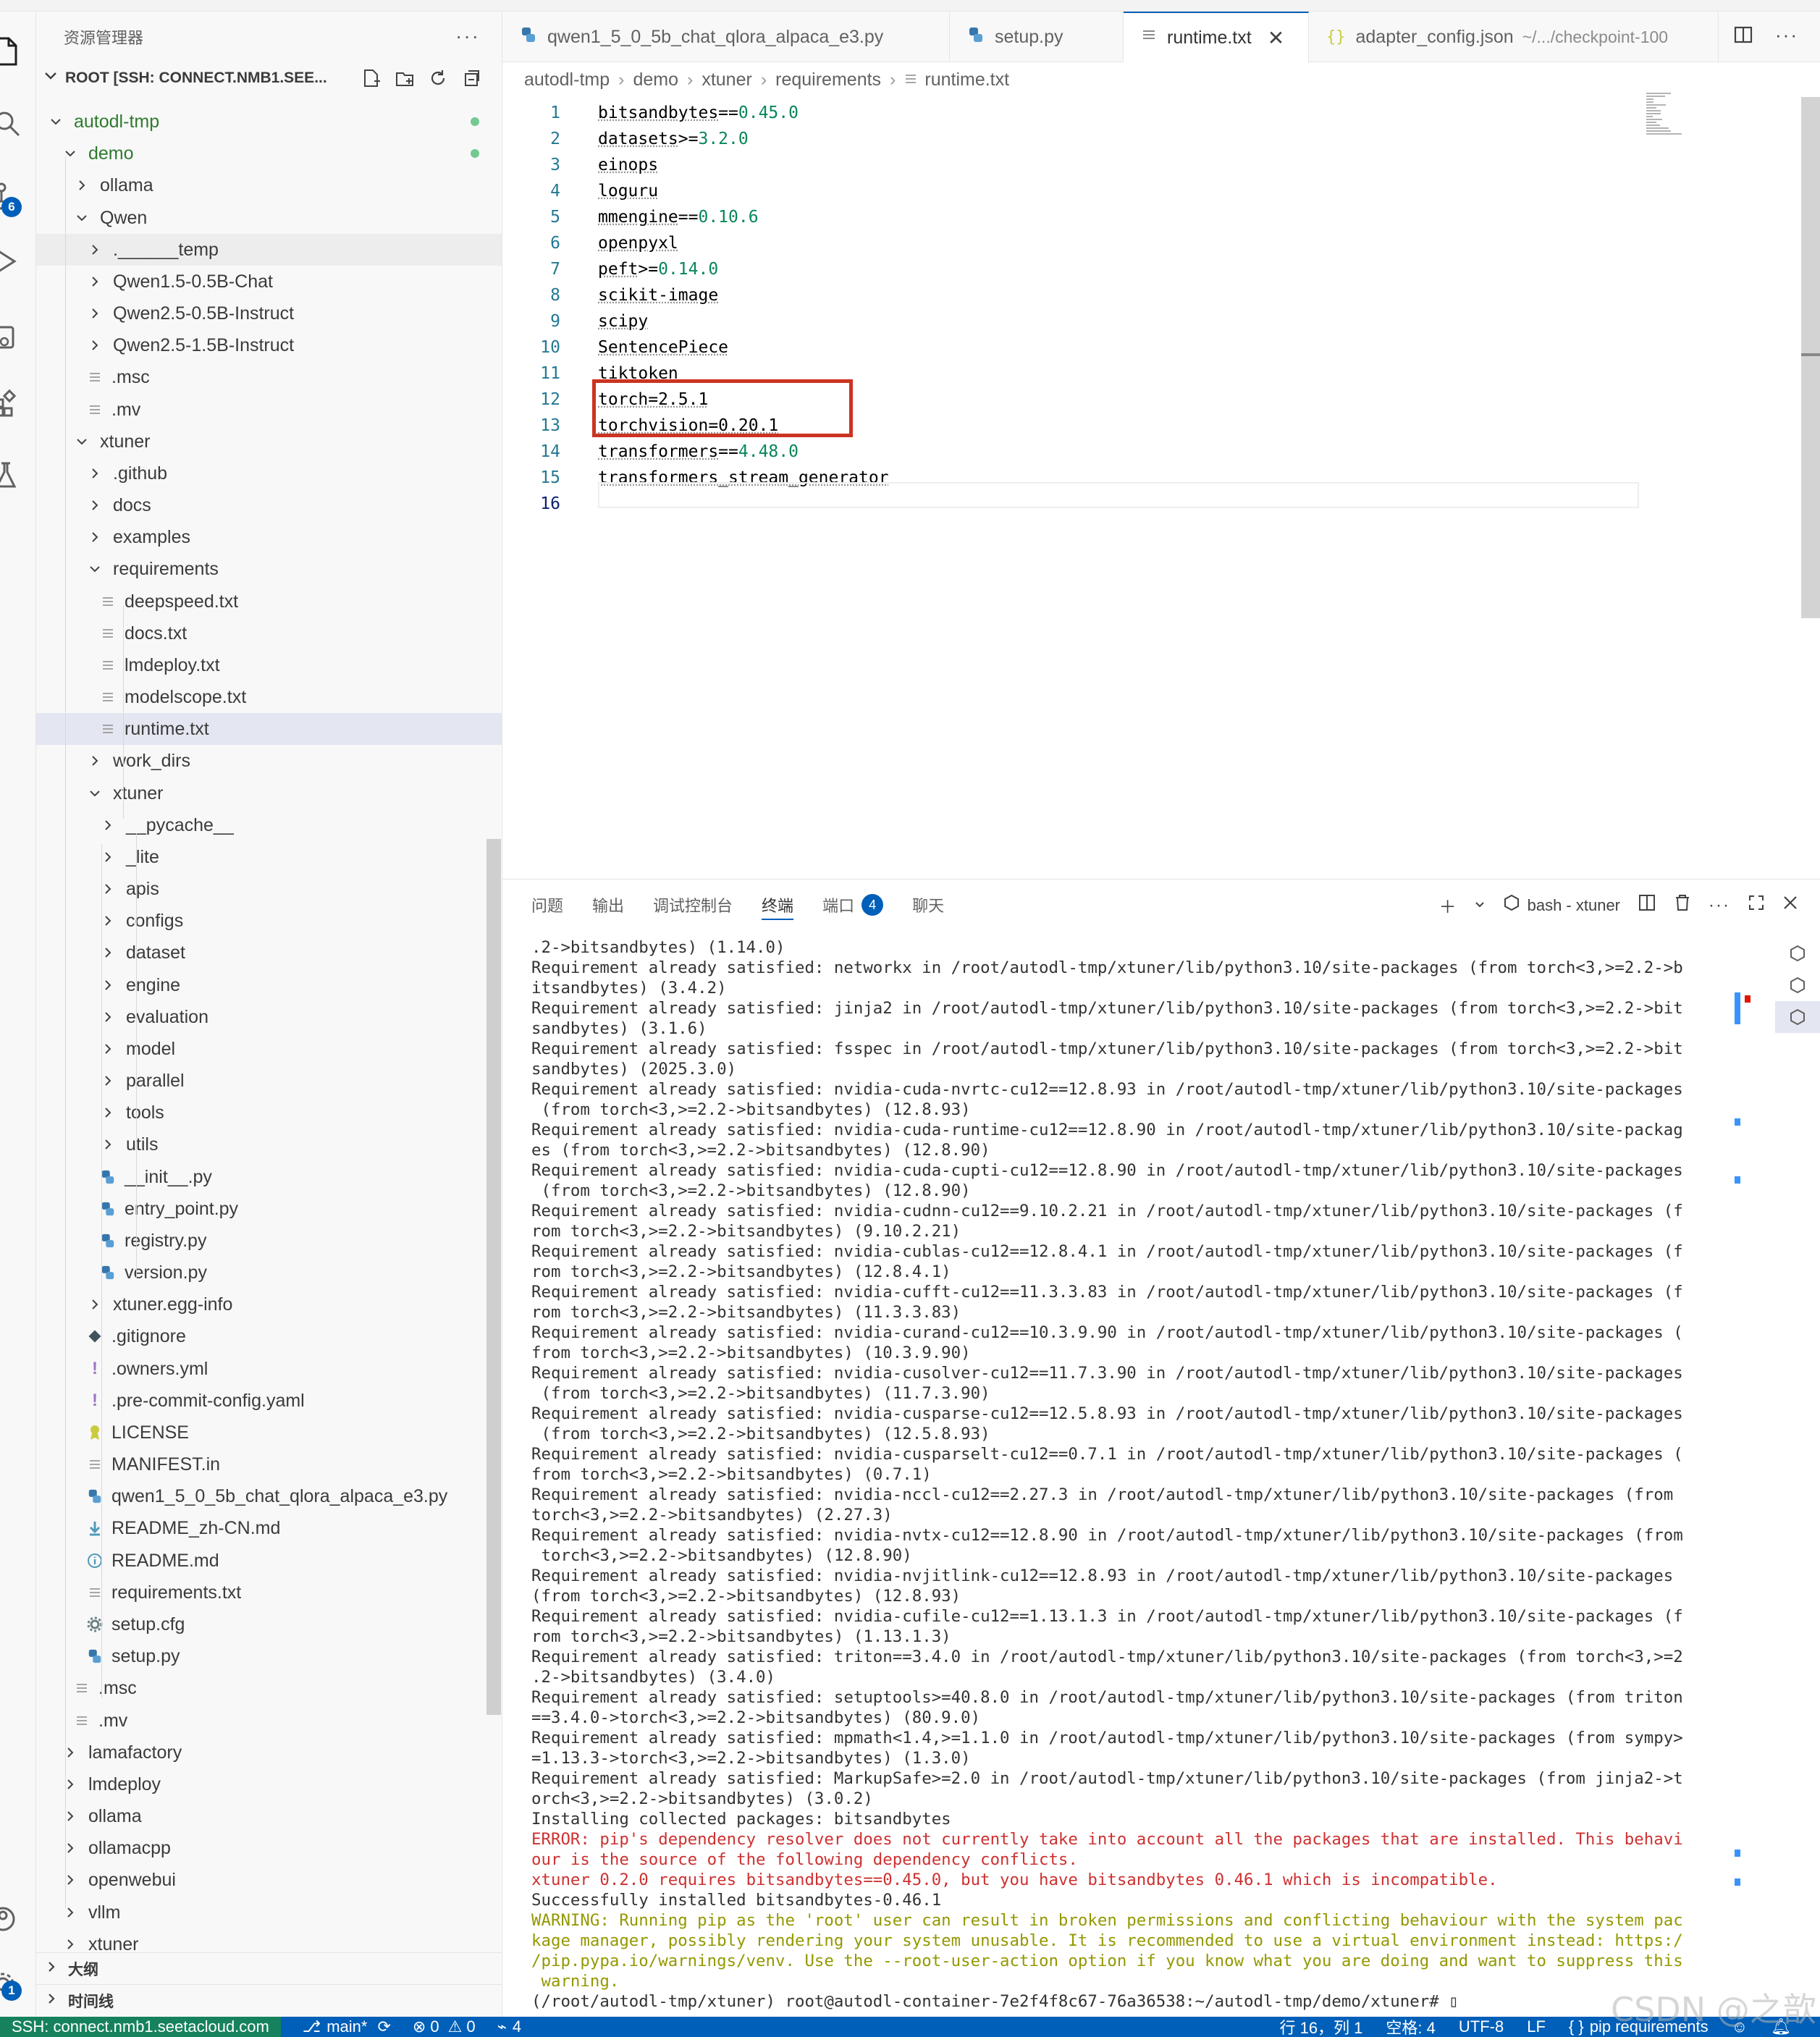  What do you see at coordinates (371, 78) in the screenshot?
I see `new-file-icon` at bounding box center [371, 78].